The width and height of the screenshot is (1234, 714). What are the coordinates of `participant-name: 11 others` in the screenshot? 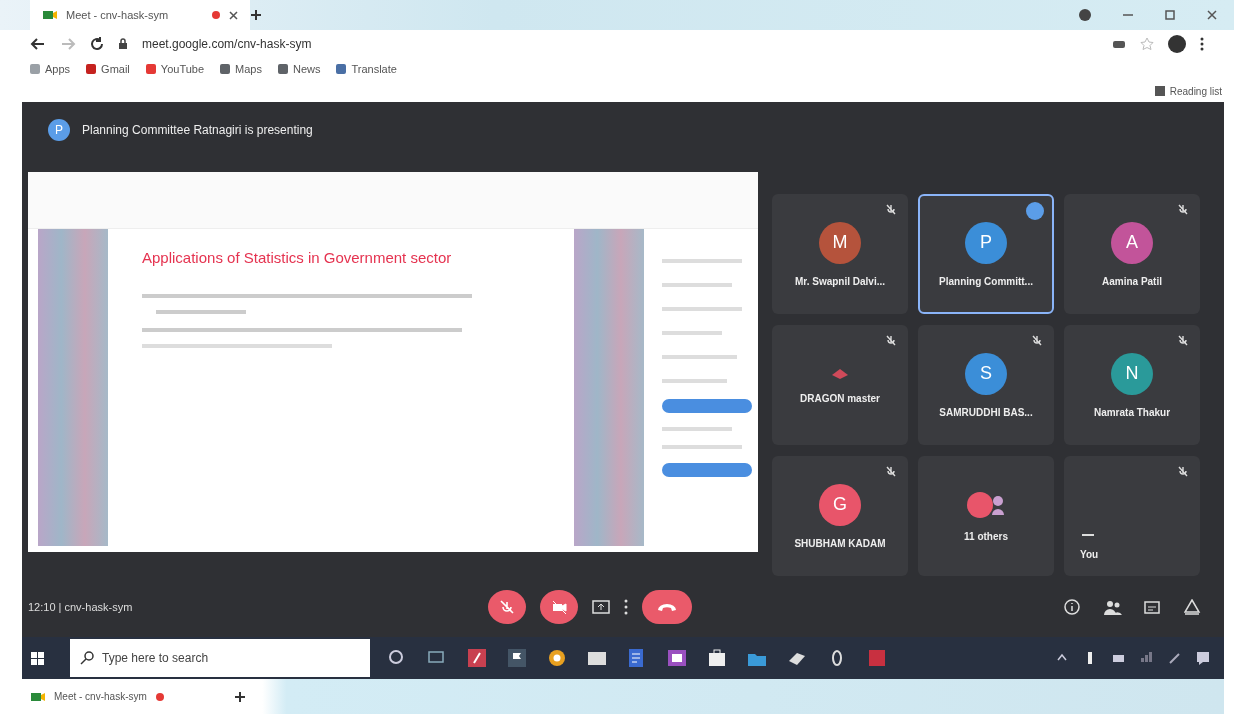 It's located at (986, 536).